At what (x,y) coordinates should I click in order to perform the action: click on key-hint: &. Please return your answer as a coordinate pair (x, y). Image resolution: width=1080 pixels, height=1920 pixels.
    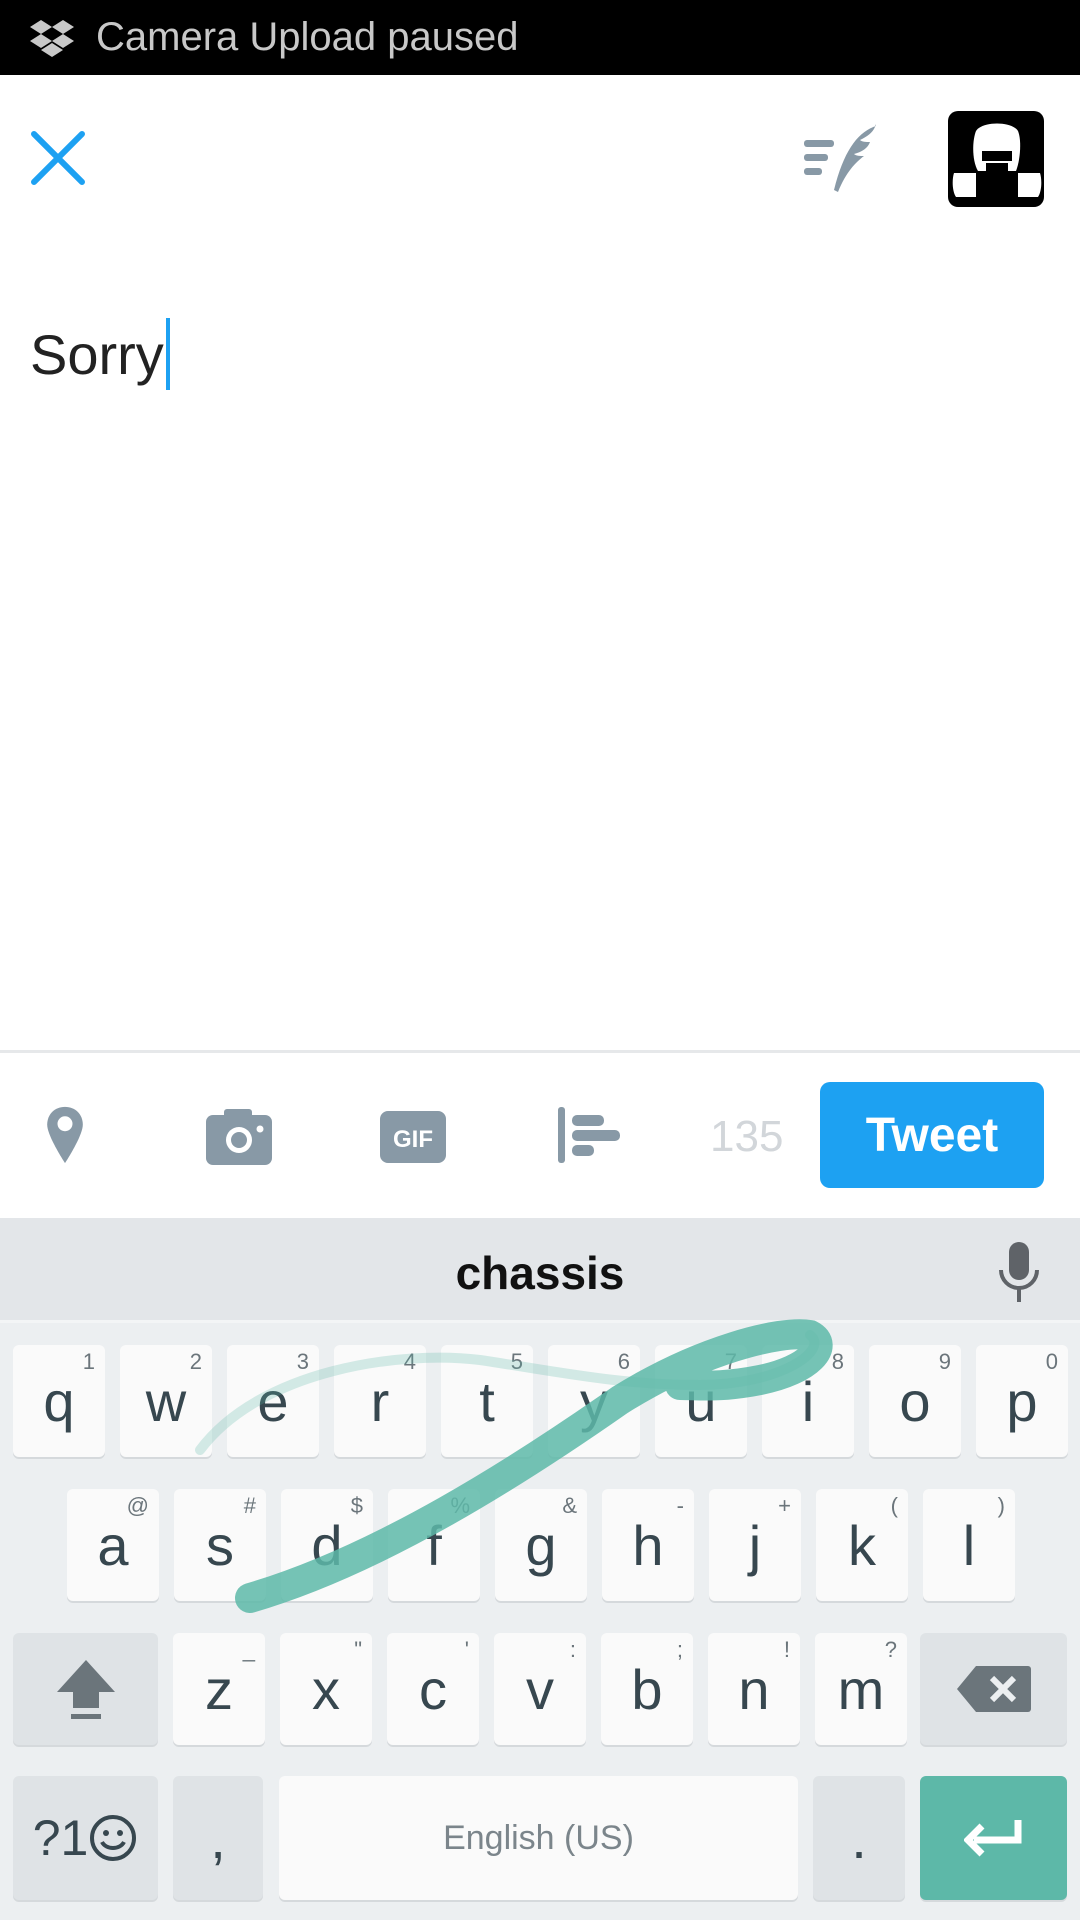
    Looking at the image, I should click on (569, 1505).